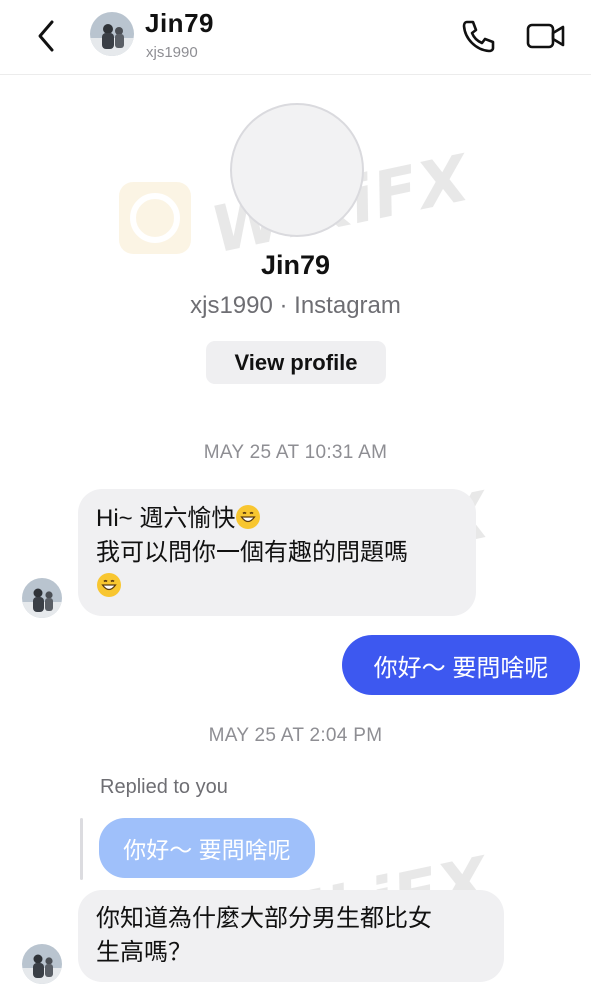 The height and width of the screenshot is (996, 591). Describe the element at coordinates (295, 305) in the screenshot. I see `profile-subtitle: xjs1990 · Instagram` at that location.